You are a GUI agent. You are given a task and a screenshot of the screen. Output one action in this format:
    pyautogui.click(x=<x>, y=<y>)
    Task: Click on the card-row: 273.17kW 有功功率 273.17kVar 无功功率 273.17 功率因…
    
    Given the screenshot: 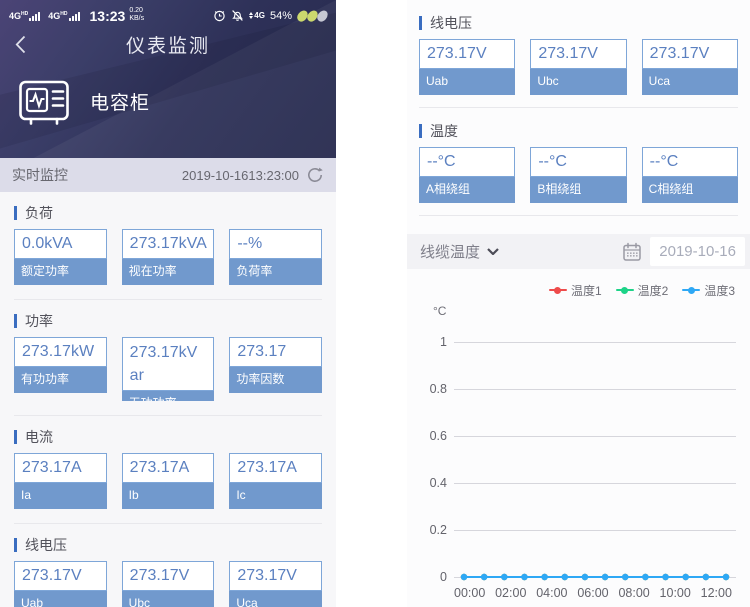 What is the action you would take?
    pyautogui.click(x=168, y=369)
    